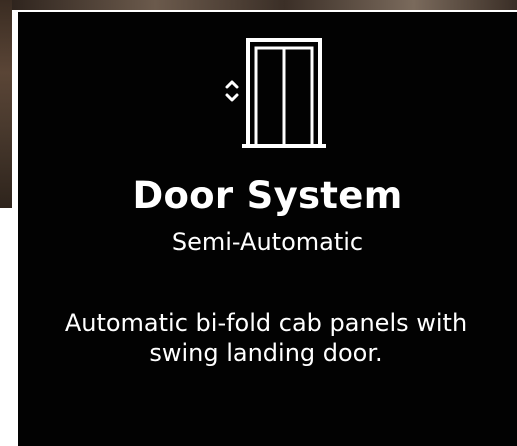 This screenshot has width=517, height=446. Describe the element at coordinates (267, 195) in the screenshot. I see `card-title: Door System` at that location.